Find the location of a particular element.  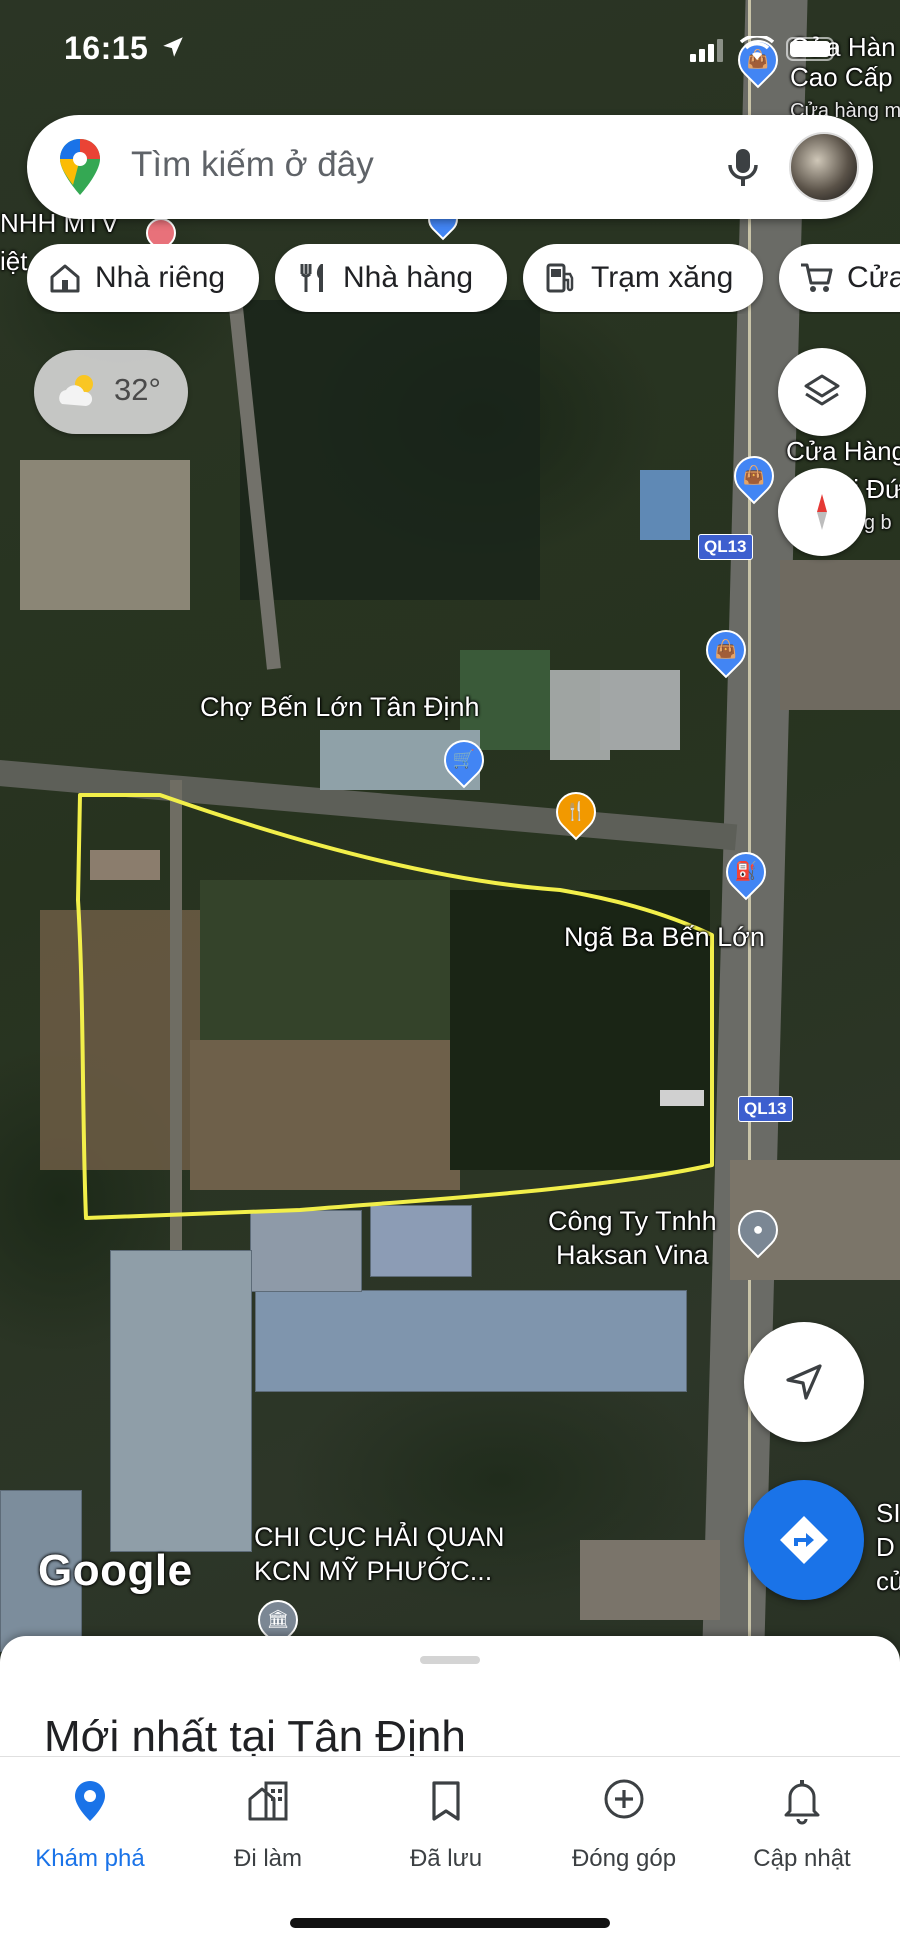

battery-icon is located at coordinates (812, 49).